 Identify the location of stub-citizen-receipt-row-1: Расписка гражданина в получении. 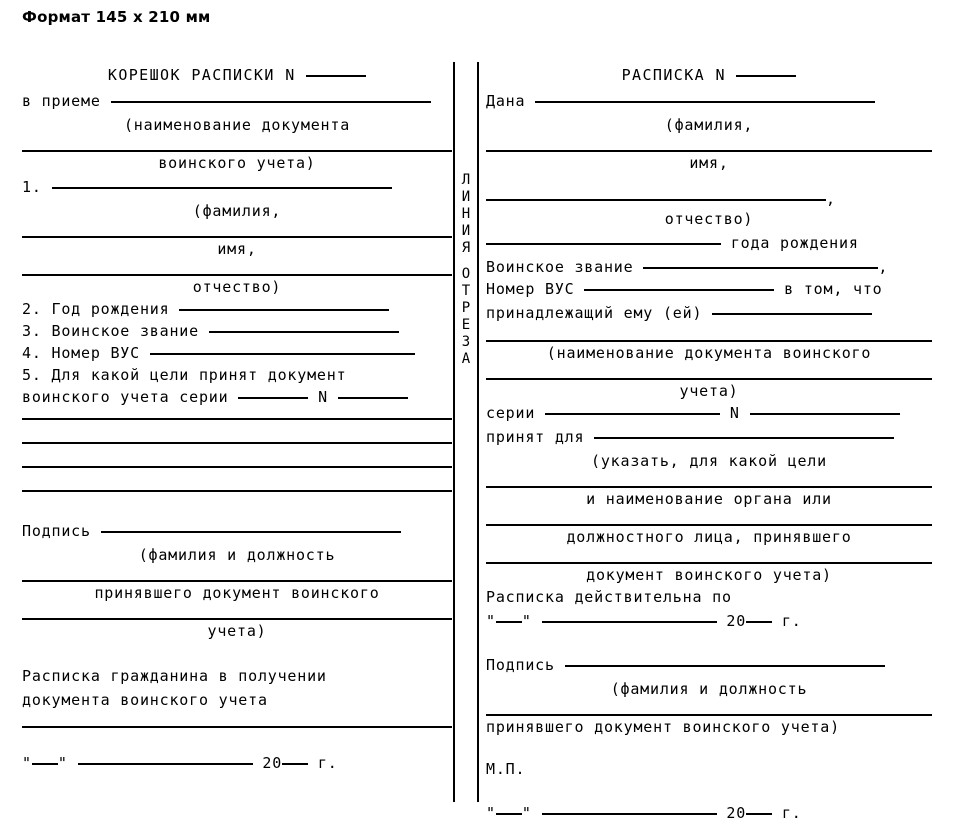
(237, 676).